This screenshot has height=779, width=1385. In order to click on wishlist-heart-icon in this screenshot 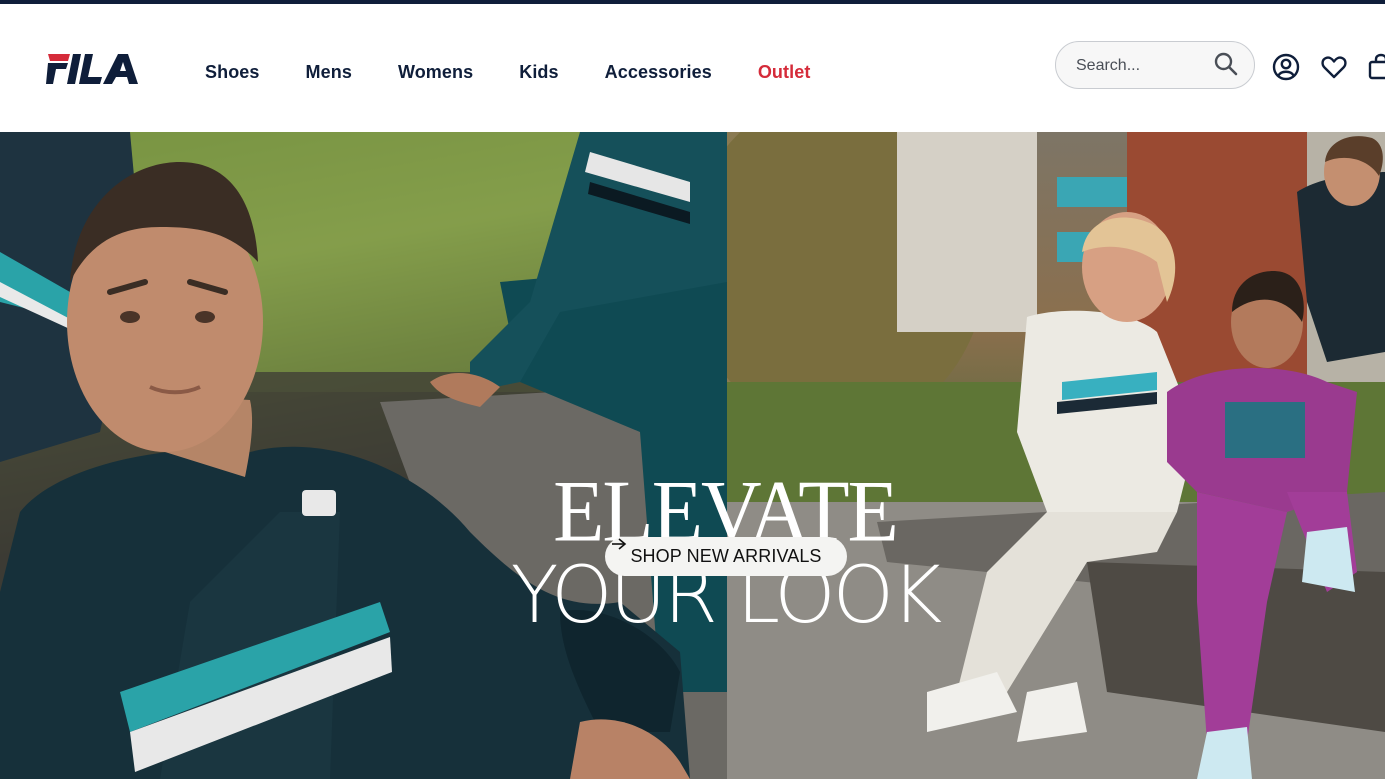, I will do `click(1334, 67)`.